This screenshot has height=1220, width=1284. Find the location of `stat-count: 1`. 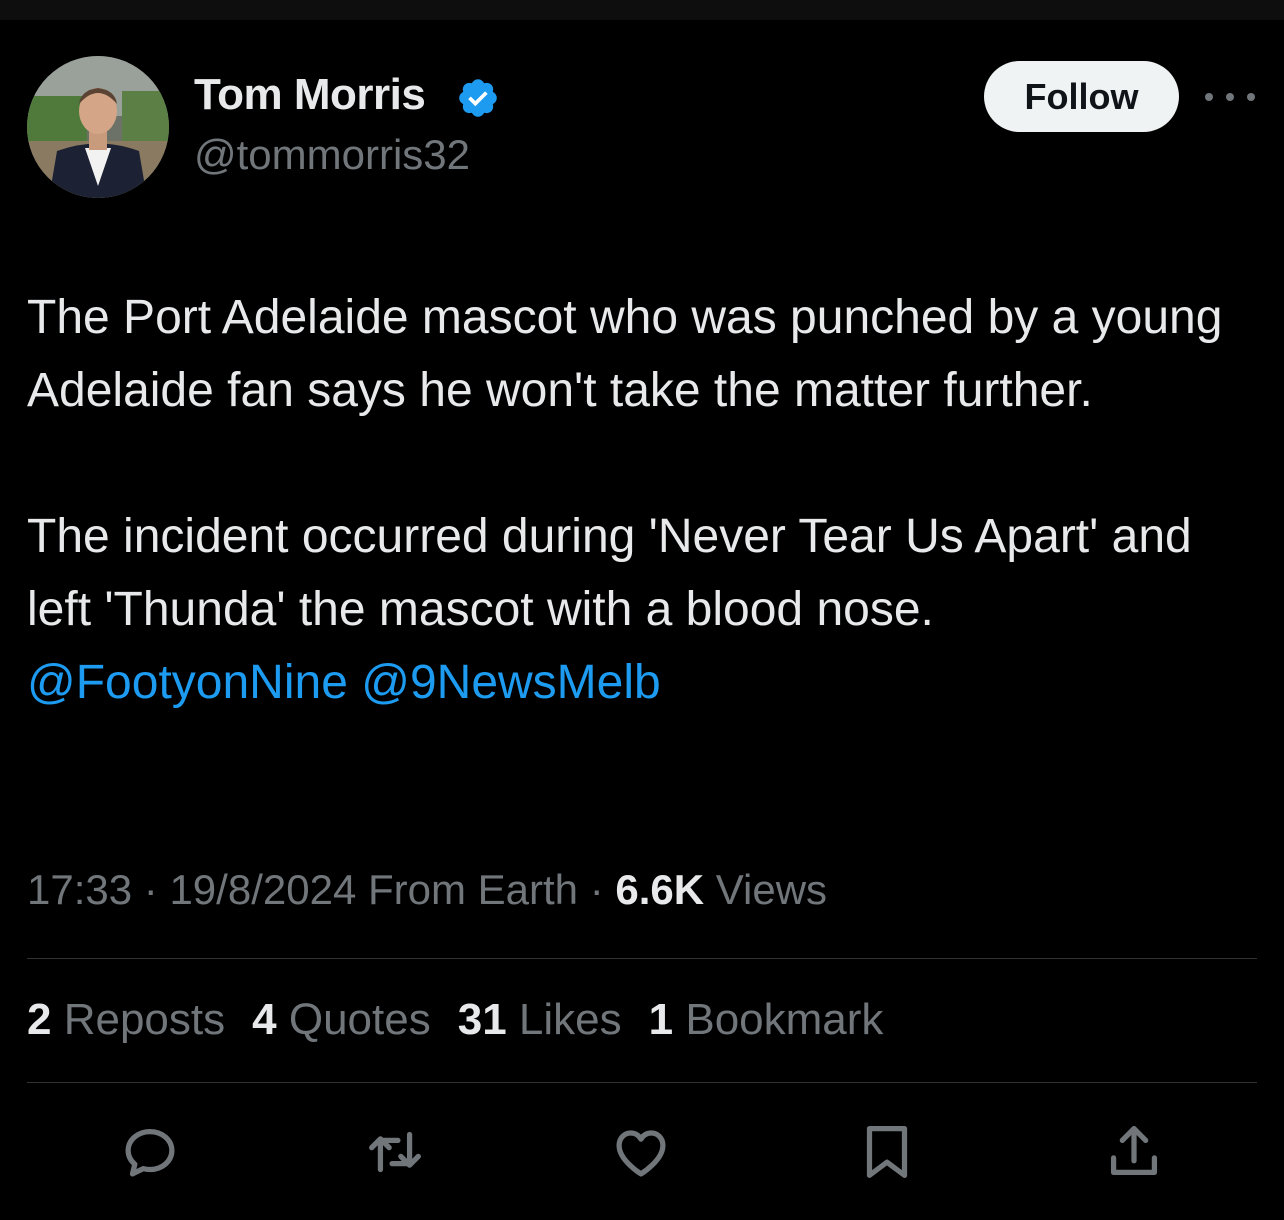

stat-count: 1 is located at coordinates (661, 1019).